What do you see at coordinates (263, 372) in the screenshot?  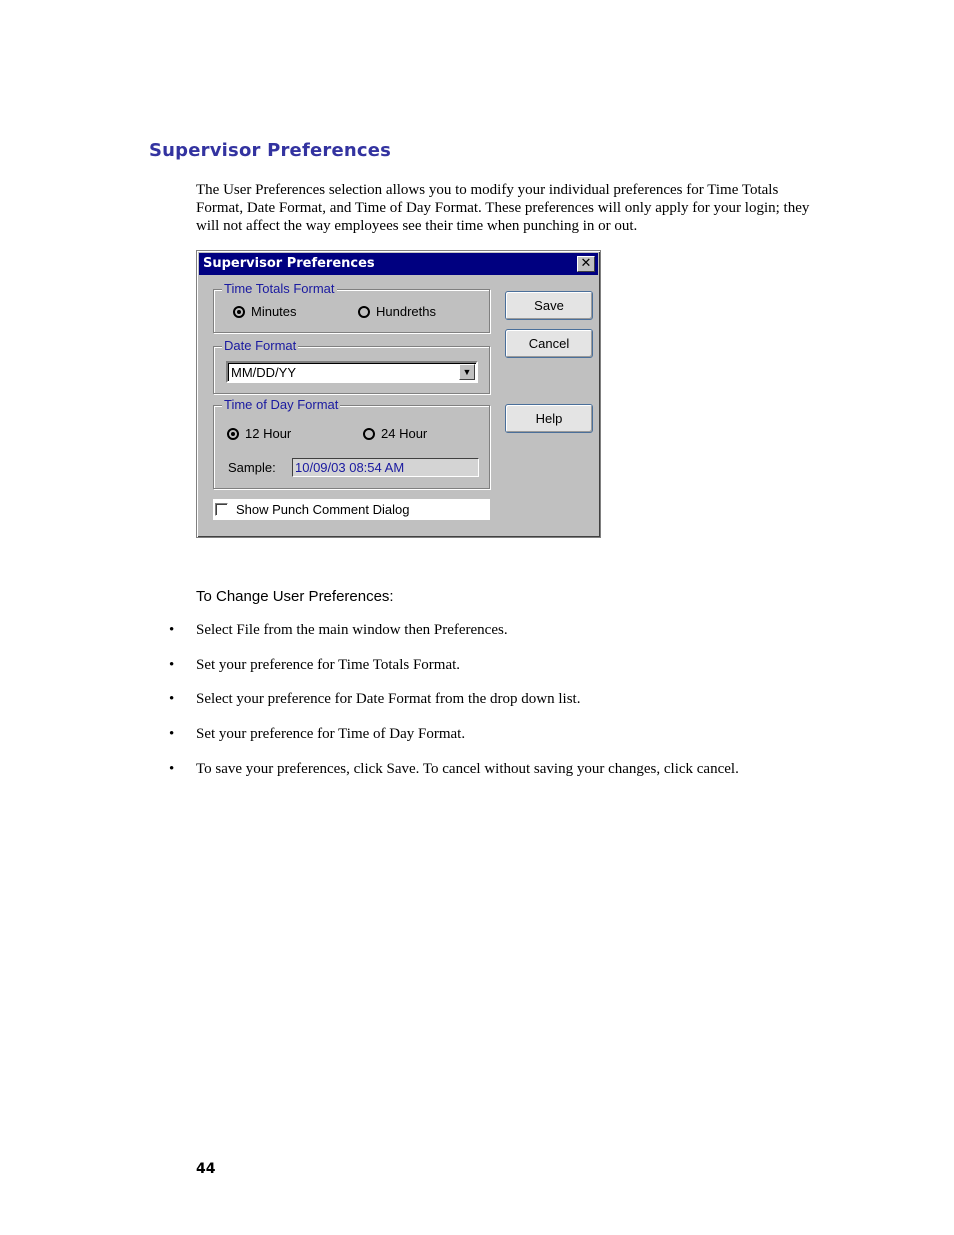 I see `date-format-value: MM/DD/YY` at bounding box center [263, 372].